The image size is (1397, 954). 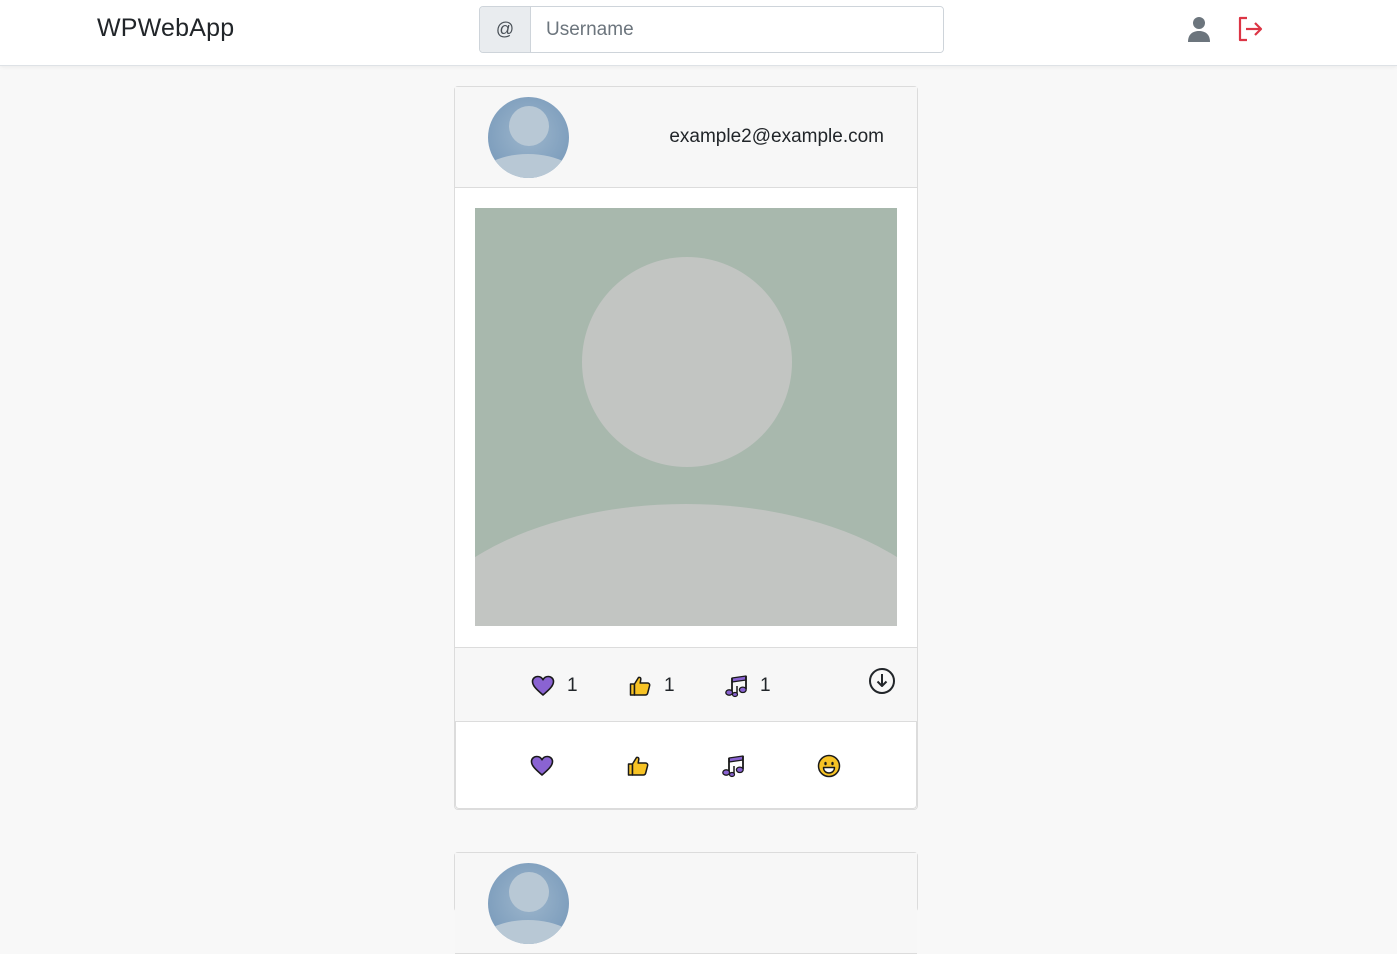 What do you see at coordinates (669, 685) in the screenshot?
I see `thumbs-up-count-value: 1` at bounding box center [669, 685].